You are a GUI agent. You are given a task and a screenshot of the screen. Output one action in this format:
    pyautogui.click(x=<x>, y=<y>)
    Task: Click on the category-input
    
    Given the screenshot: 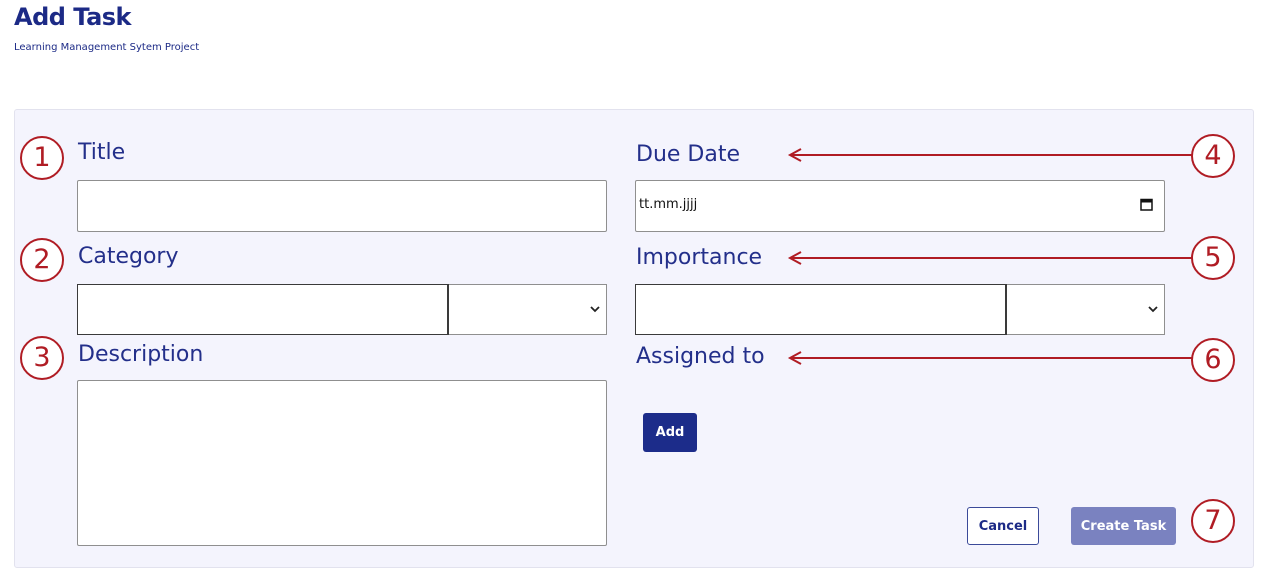 What is the action you would take?
    pyautogui.click(x=263, y=309)
    